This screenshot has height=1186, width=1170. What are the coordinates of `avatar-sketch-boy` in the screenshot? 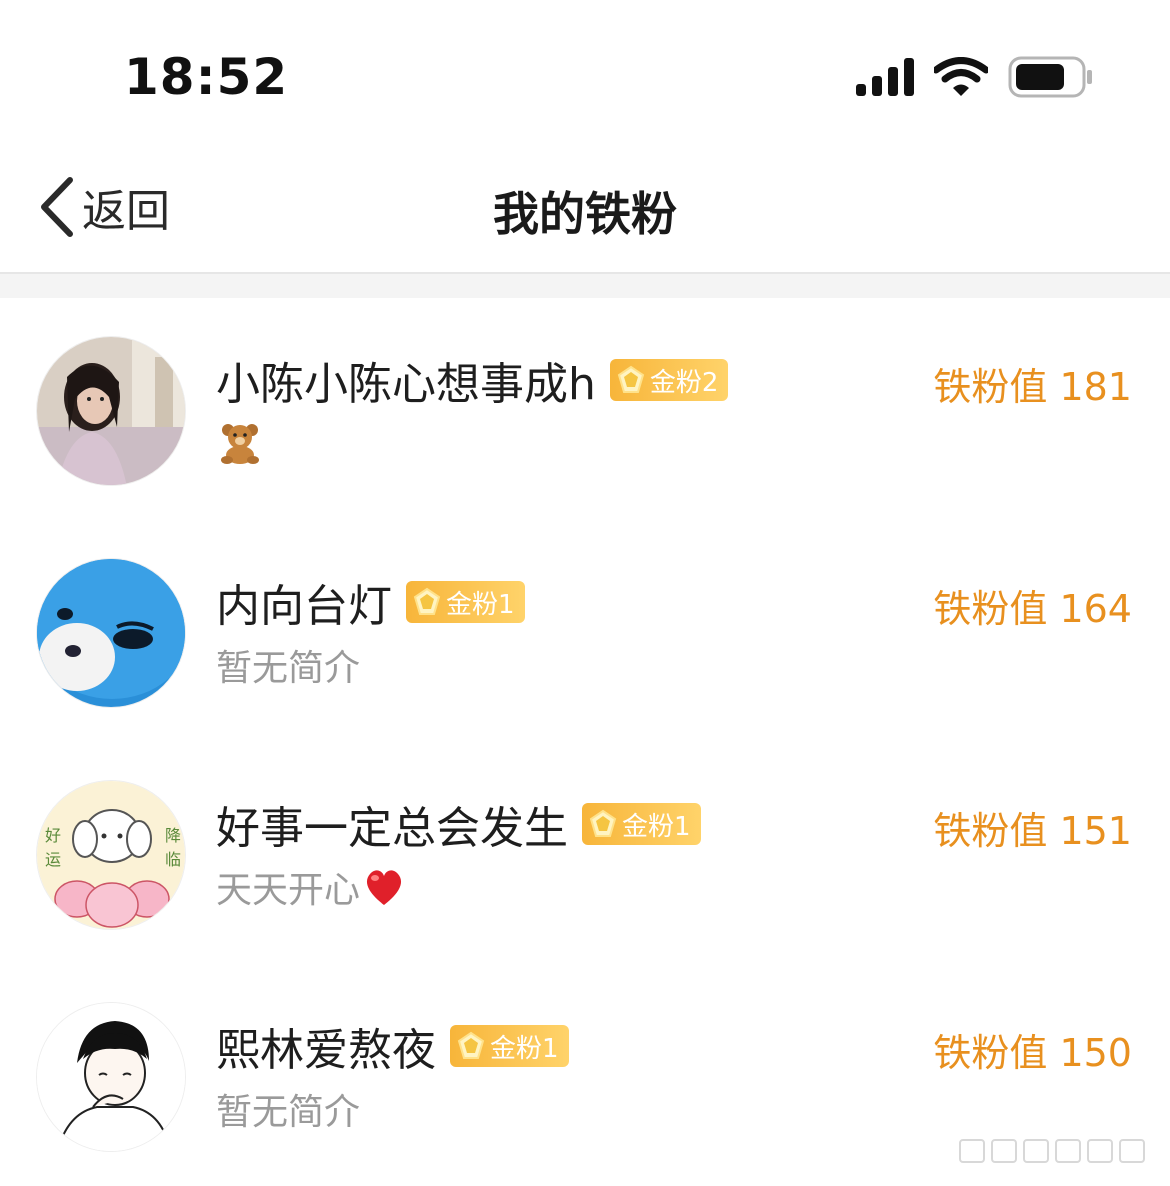 It's located at (111, 1077).